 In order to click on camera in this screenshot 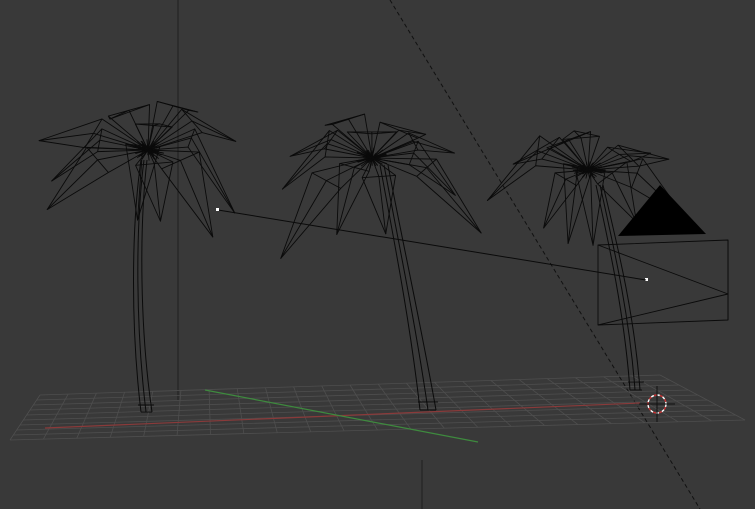, I will do `click(663, 255)`.